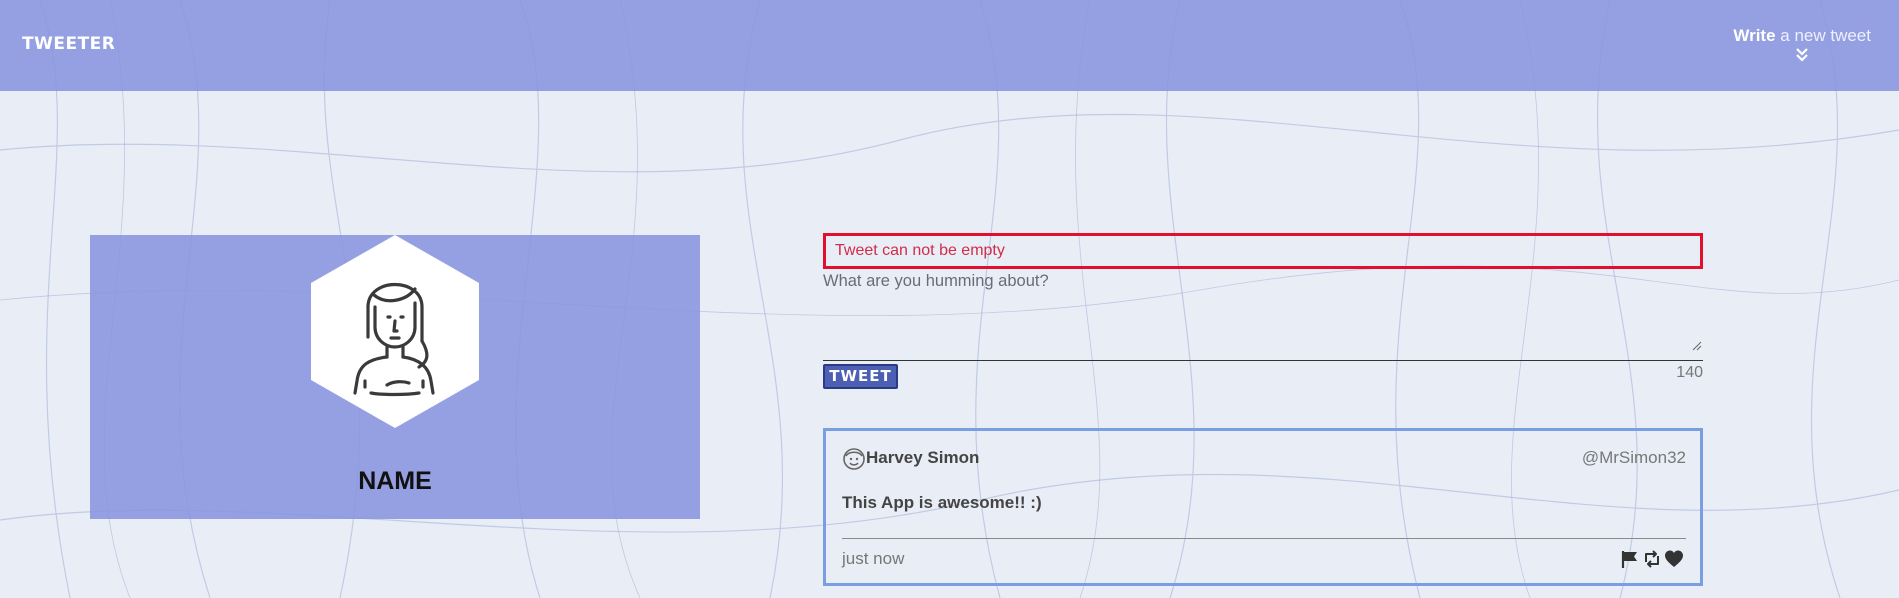 Image resolution: width=1899 pixels, height=598 pixels. Describe the element at coordinates (1674, 559) in the screenshot. I see `heart-icon` at that location.